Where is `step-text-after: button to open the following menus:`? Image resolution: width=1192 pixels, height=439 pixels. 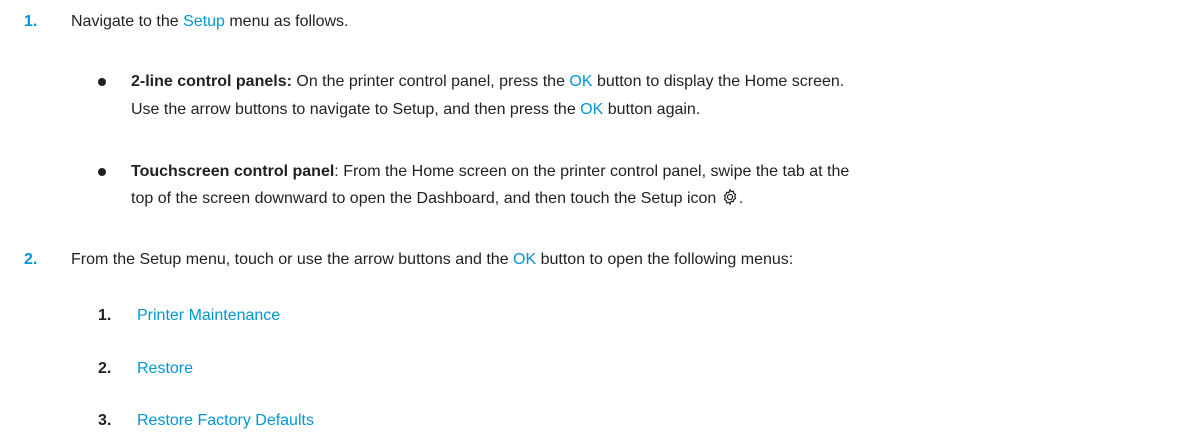
step-text-after: button to open the following menus: is located at coordinates (665, 259).